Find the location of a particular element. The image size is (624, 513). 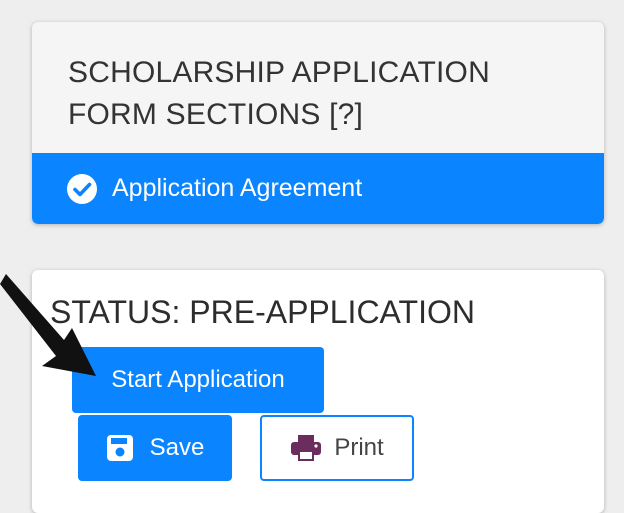

pointer-arrow-icon is located at coordinates (48, 325).